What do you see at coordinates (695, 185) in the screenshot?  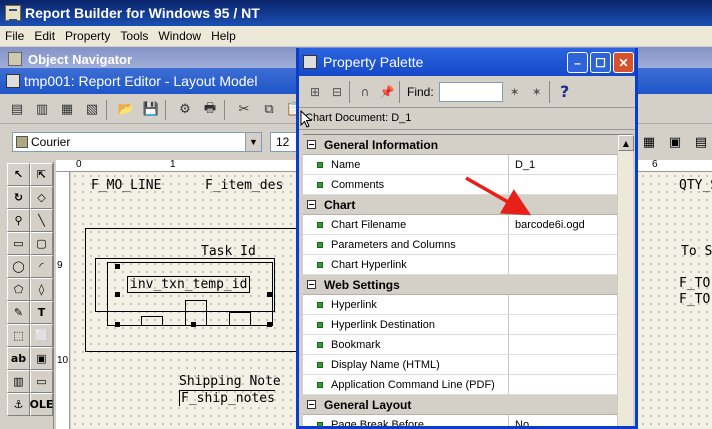 I see `field-qty-shi: QTY_SHI` at bounding box center [695, 185].